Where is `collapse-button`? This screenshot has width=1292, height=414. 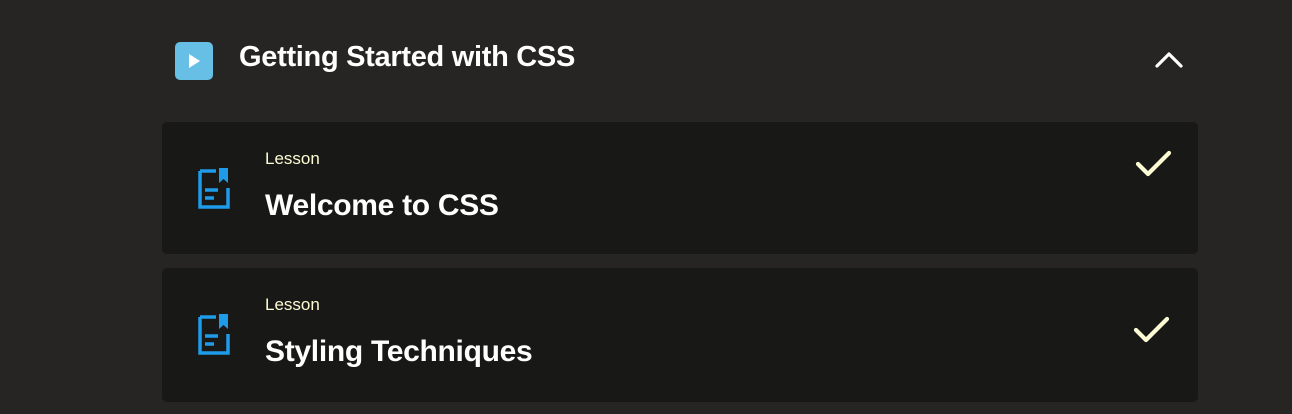 collapse-button is located at coordinates (1169, 60).